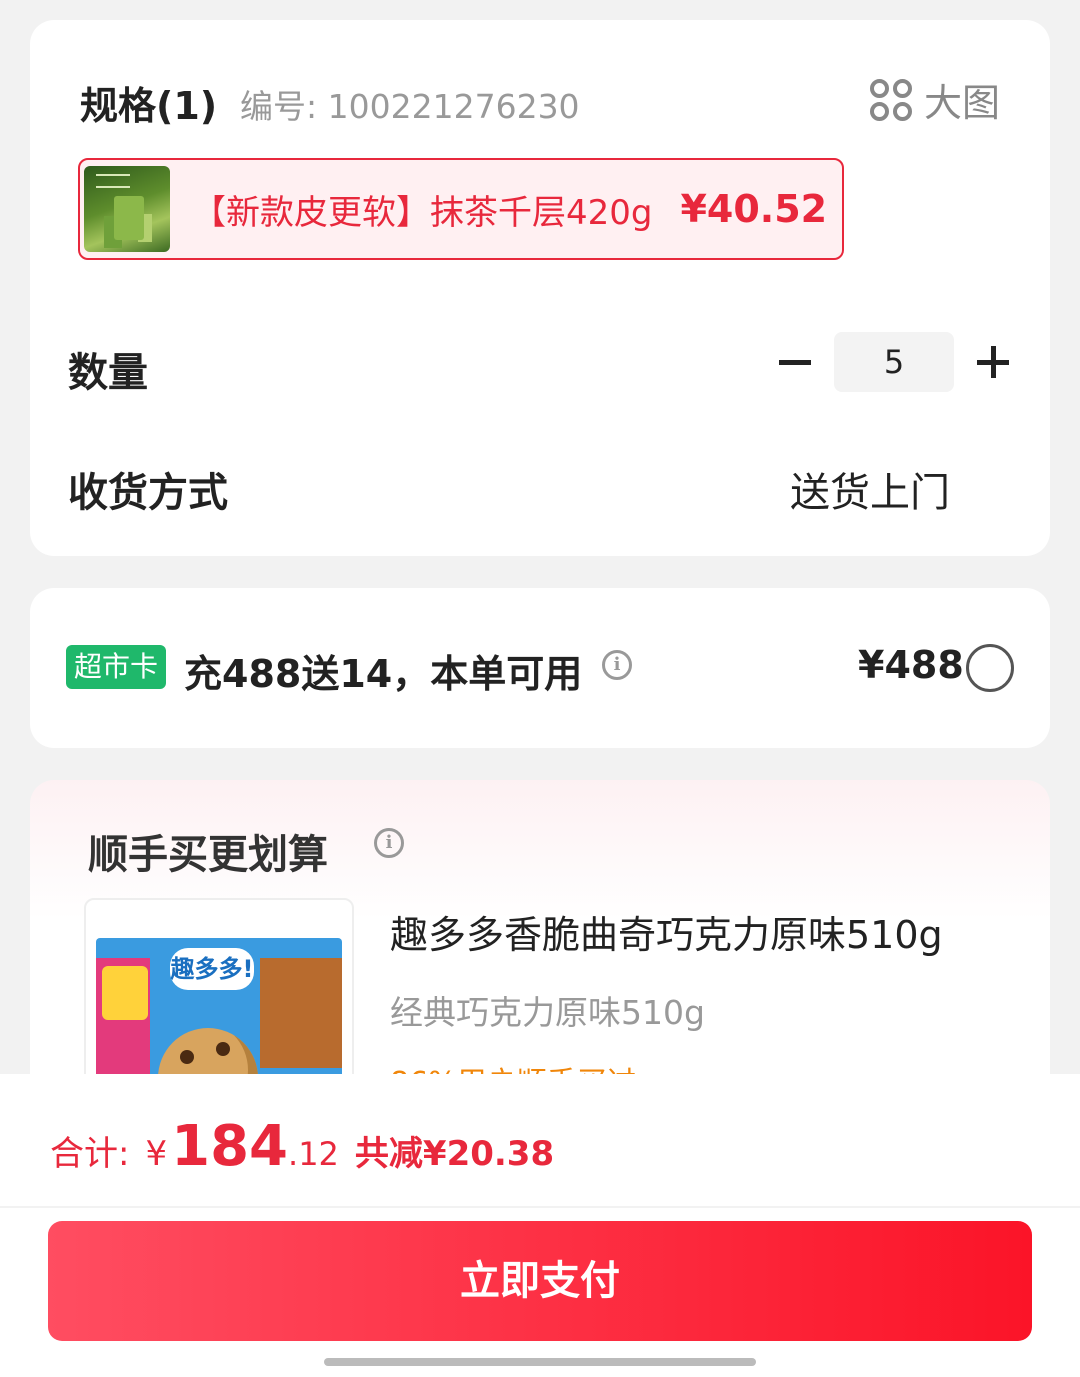 The width and height of the screenshot is (1080, 1377). I want to click on sku-name: 【新款皮更软】抹茶千层420g, so click(422, 212).